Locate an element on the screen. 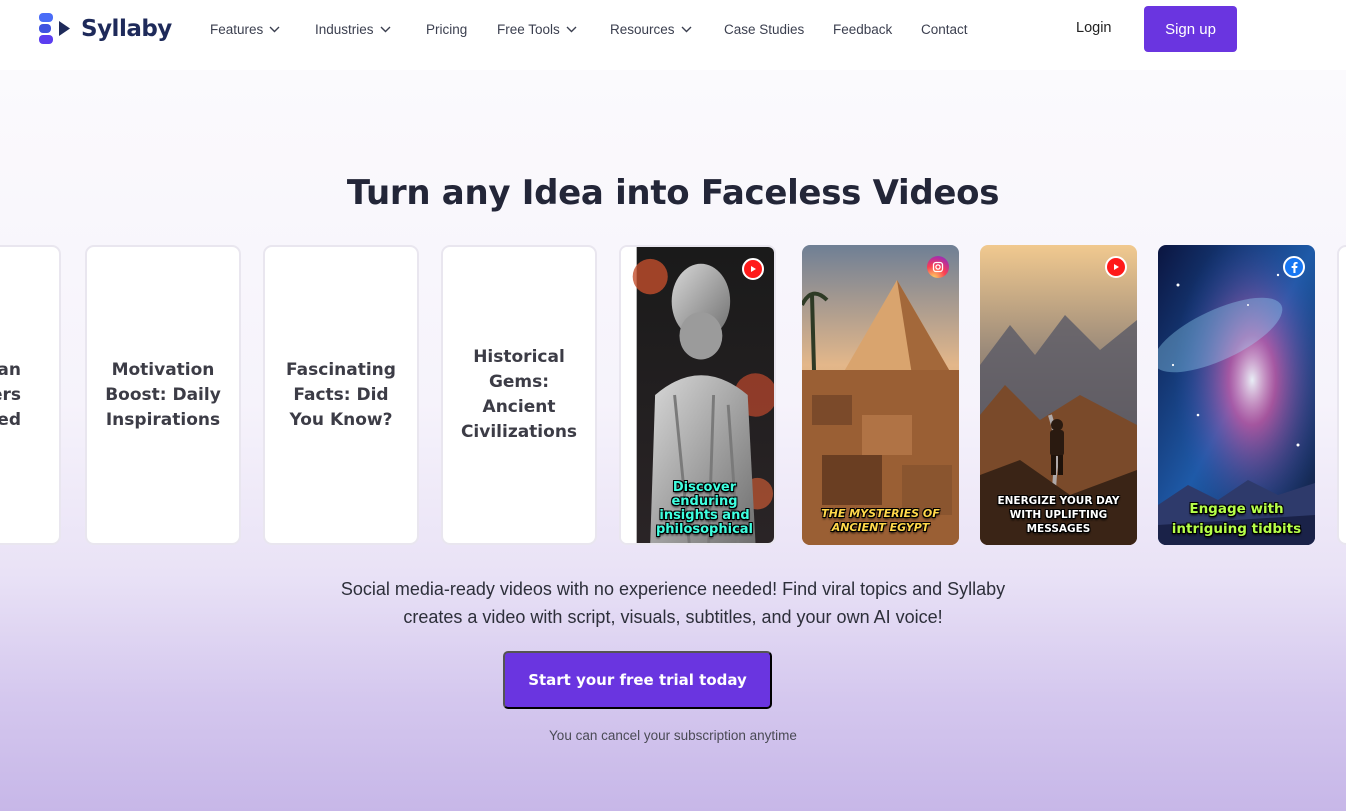 The width and height of the screenshot is (1346, 811). nav-features: Features is located at coordinates (245, 29).